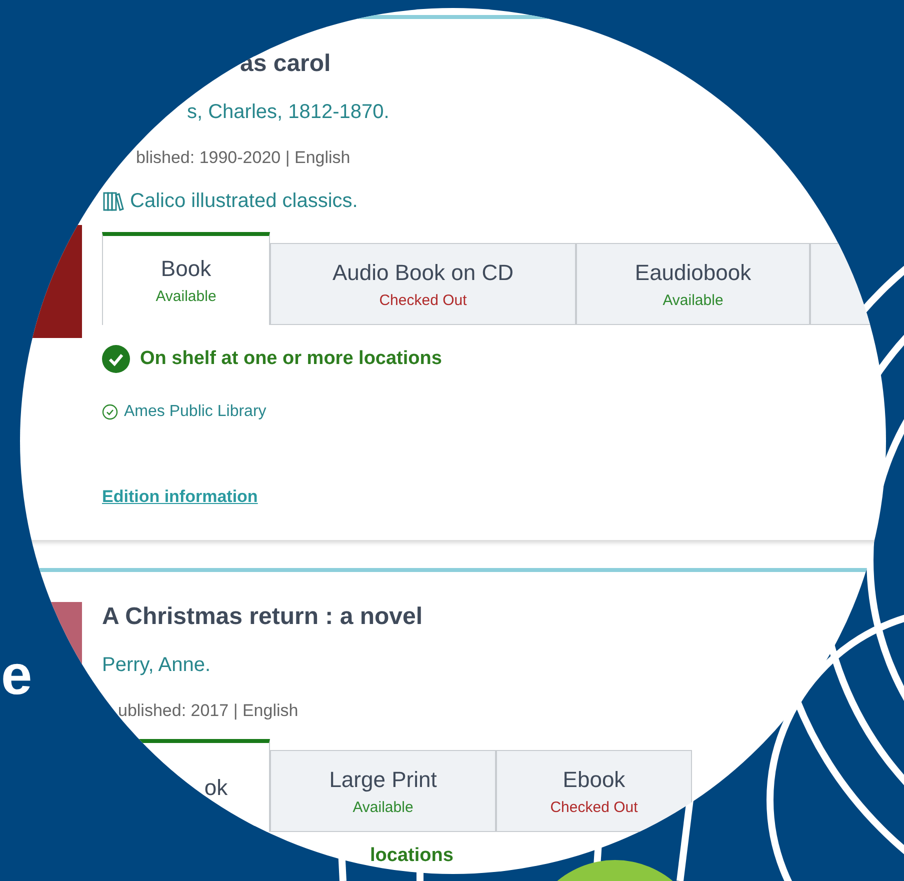 The height and width of the screenshot is (881, 904). What do you see at coordinates (693, 284) in the screenshot?
I see `format-tab: Eaudiobook Available` at bounding box center [693, 284].